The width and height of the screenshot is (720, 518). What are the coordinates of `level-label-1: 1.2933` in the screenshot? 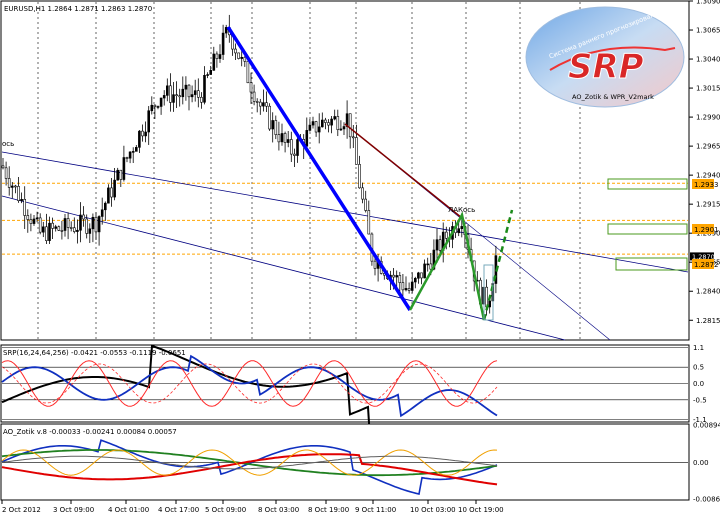 It's located at (706, 185).